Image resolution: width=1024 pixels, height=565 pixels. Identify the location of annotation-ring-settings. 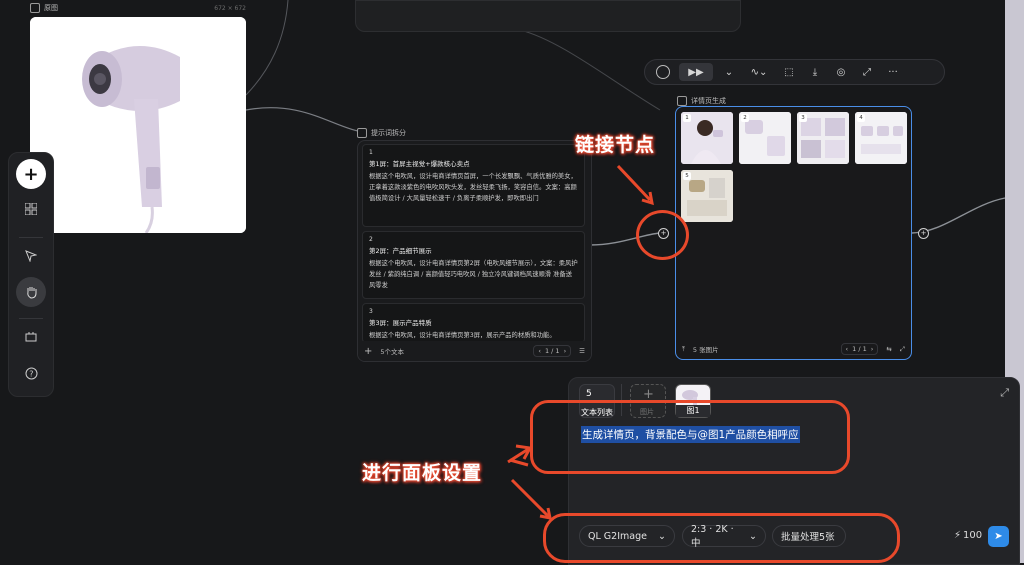
(721, 538).